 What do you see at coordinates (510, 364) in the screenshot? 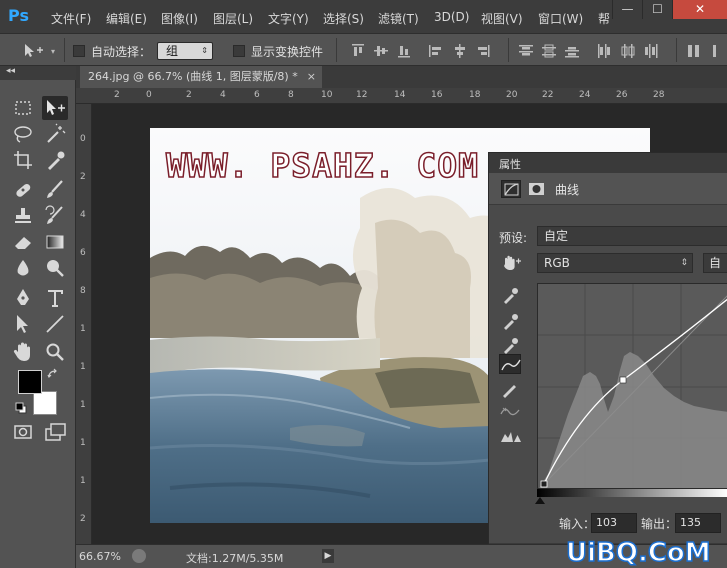
I see `curve-point-tool-icon` at bounding box center [510, 364].